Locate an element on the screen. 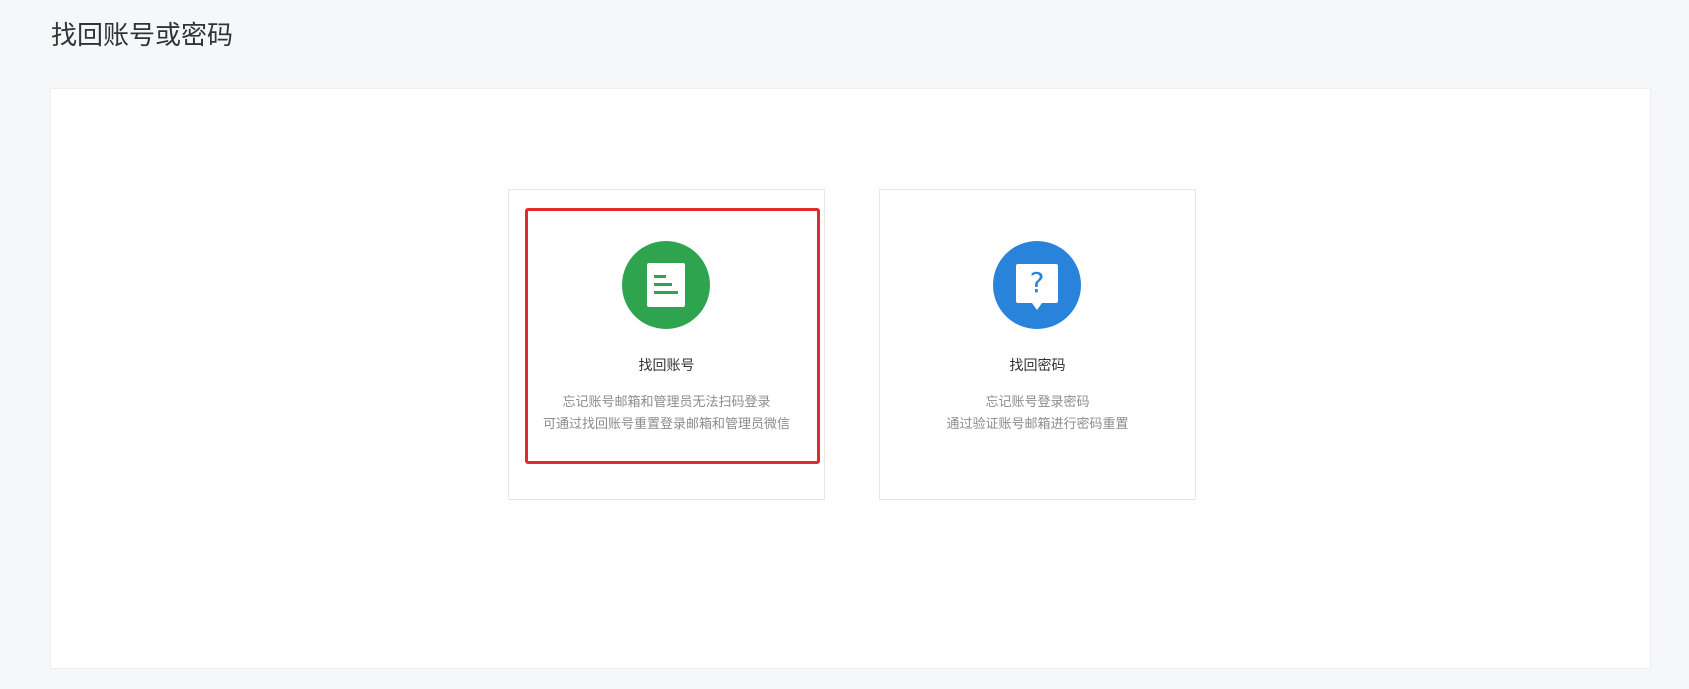  card-description: 可通过找回账号重置登录邮箱和管理员微信 is located at coordinates (666, 424).